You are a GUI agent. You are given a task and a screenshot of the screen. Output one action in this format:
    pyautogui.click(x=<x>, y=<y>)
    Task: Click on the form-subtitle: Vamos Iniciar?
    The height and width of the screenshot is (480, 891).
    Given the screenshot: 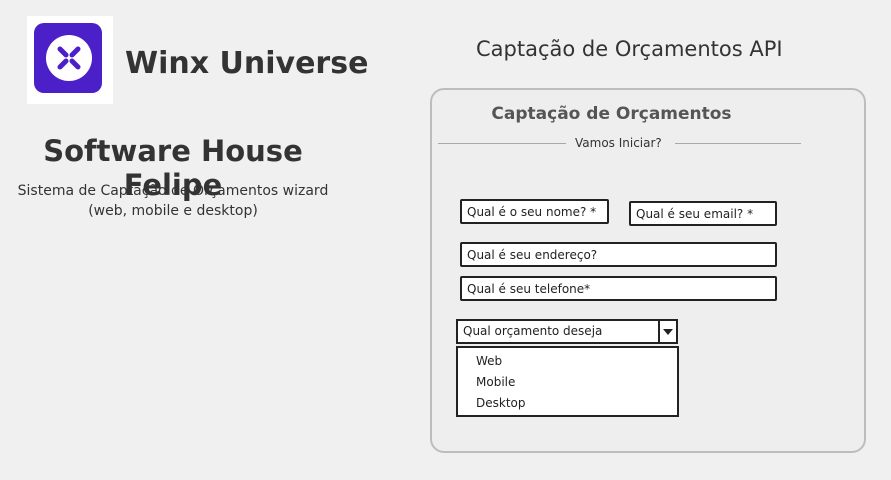 What is the action you would take?
    pyautogui.click(x=618, y=143)
    